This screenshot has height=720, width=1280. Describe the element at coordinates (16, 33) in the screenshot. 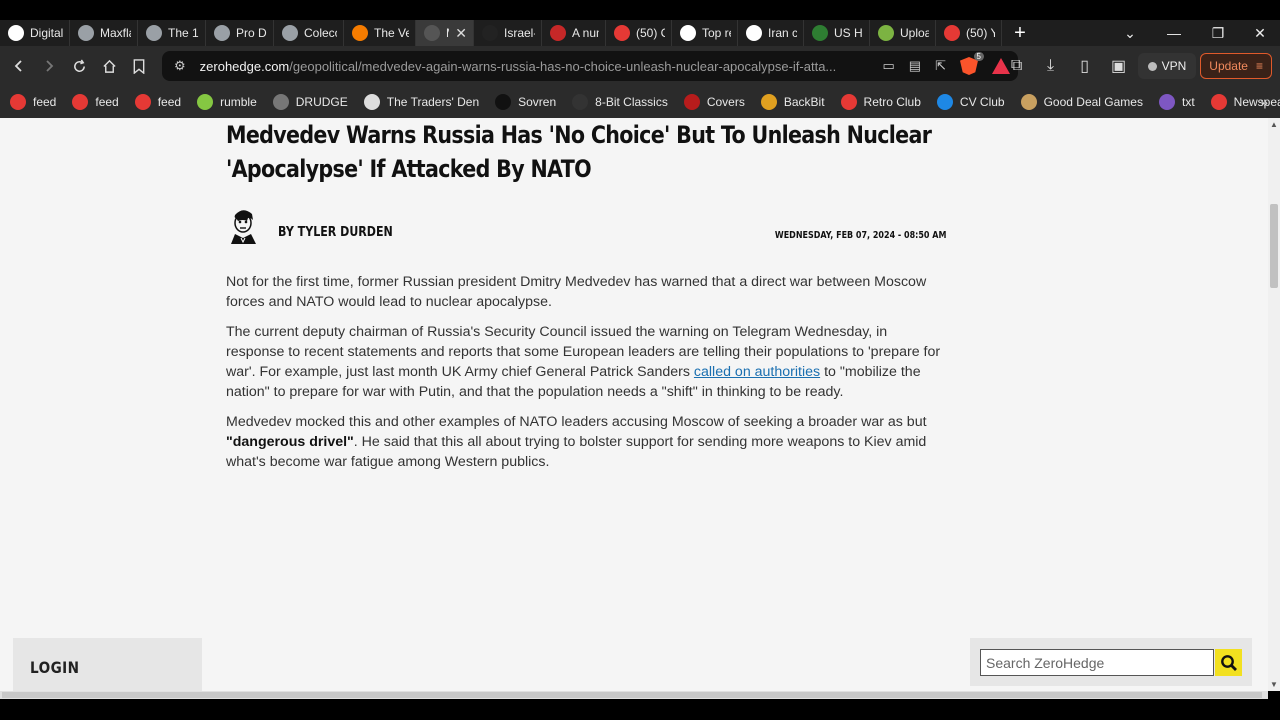

I see `page-icon` at that location.